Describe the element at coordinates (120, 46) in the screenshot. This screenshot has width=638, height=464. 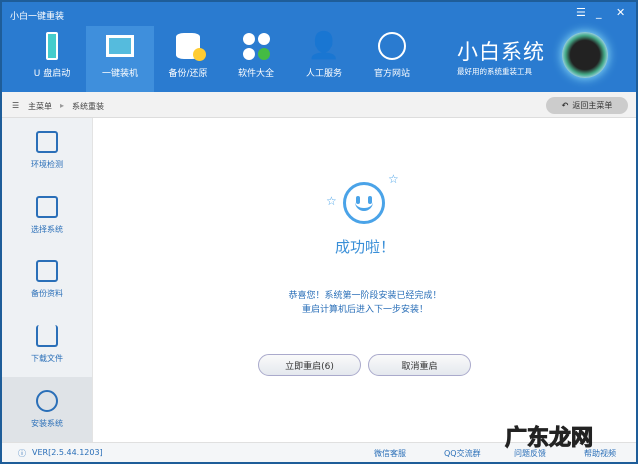
I see `monitor-windows-icon` at that location.